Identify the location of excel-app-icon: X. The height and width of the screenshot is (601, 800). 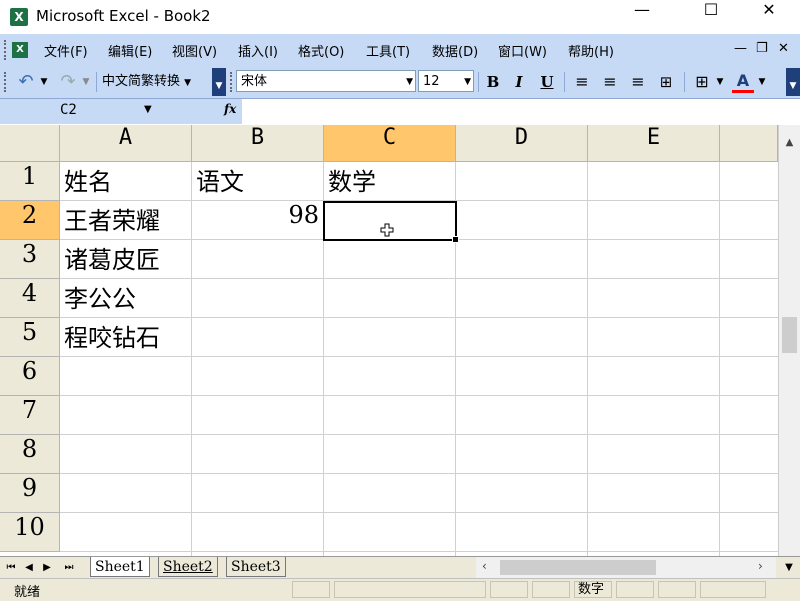
(19, 17).